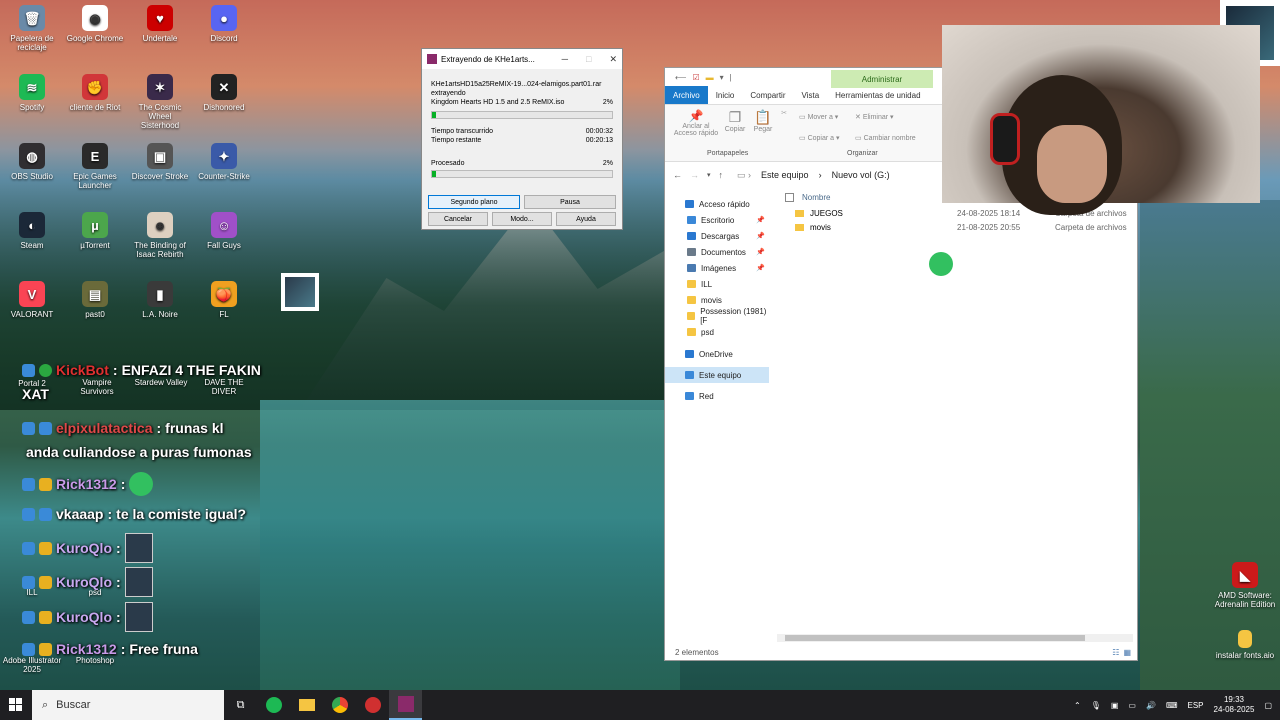 The image size is (1280, 720). Describe the element at coordinates (273, 705) in the screenshot. I see `taskbar-spotify` at that location.